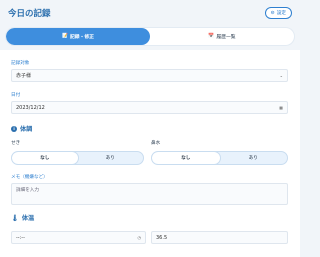 The width and height of the screenshot is (320, 257). Describe the element at coordinates (150, 13) in the screenshot. I see `app-header: 今日の記録 ⚙ 設定` at that location.